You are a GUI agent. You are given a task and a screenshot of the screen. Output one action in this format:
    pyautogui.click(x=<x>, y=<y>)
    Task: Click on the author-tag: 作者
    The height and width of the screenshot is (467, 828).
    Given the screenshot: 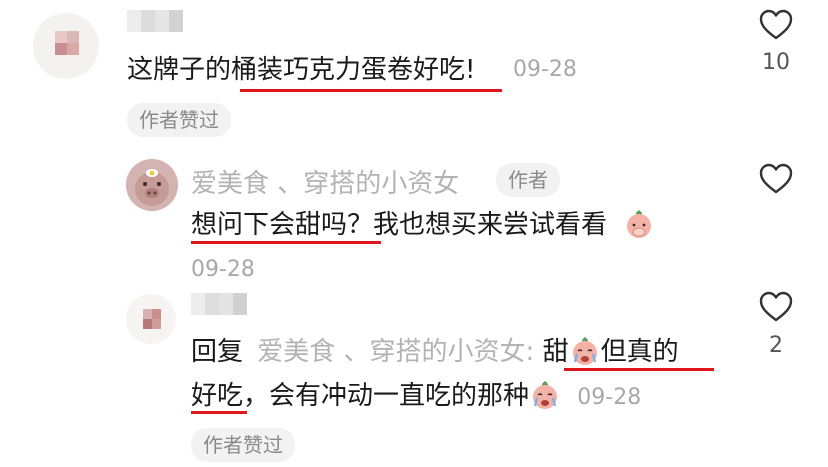 What is the action you would take?
    pyautogui.click(x=528, y=180)
    